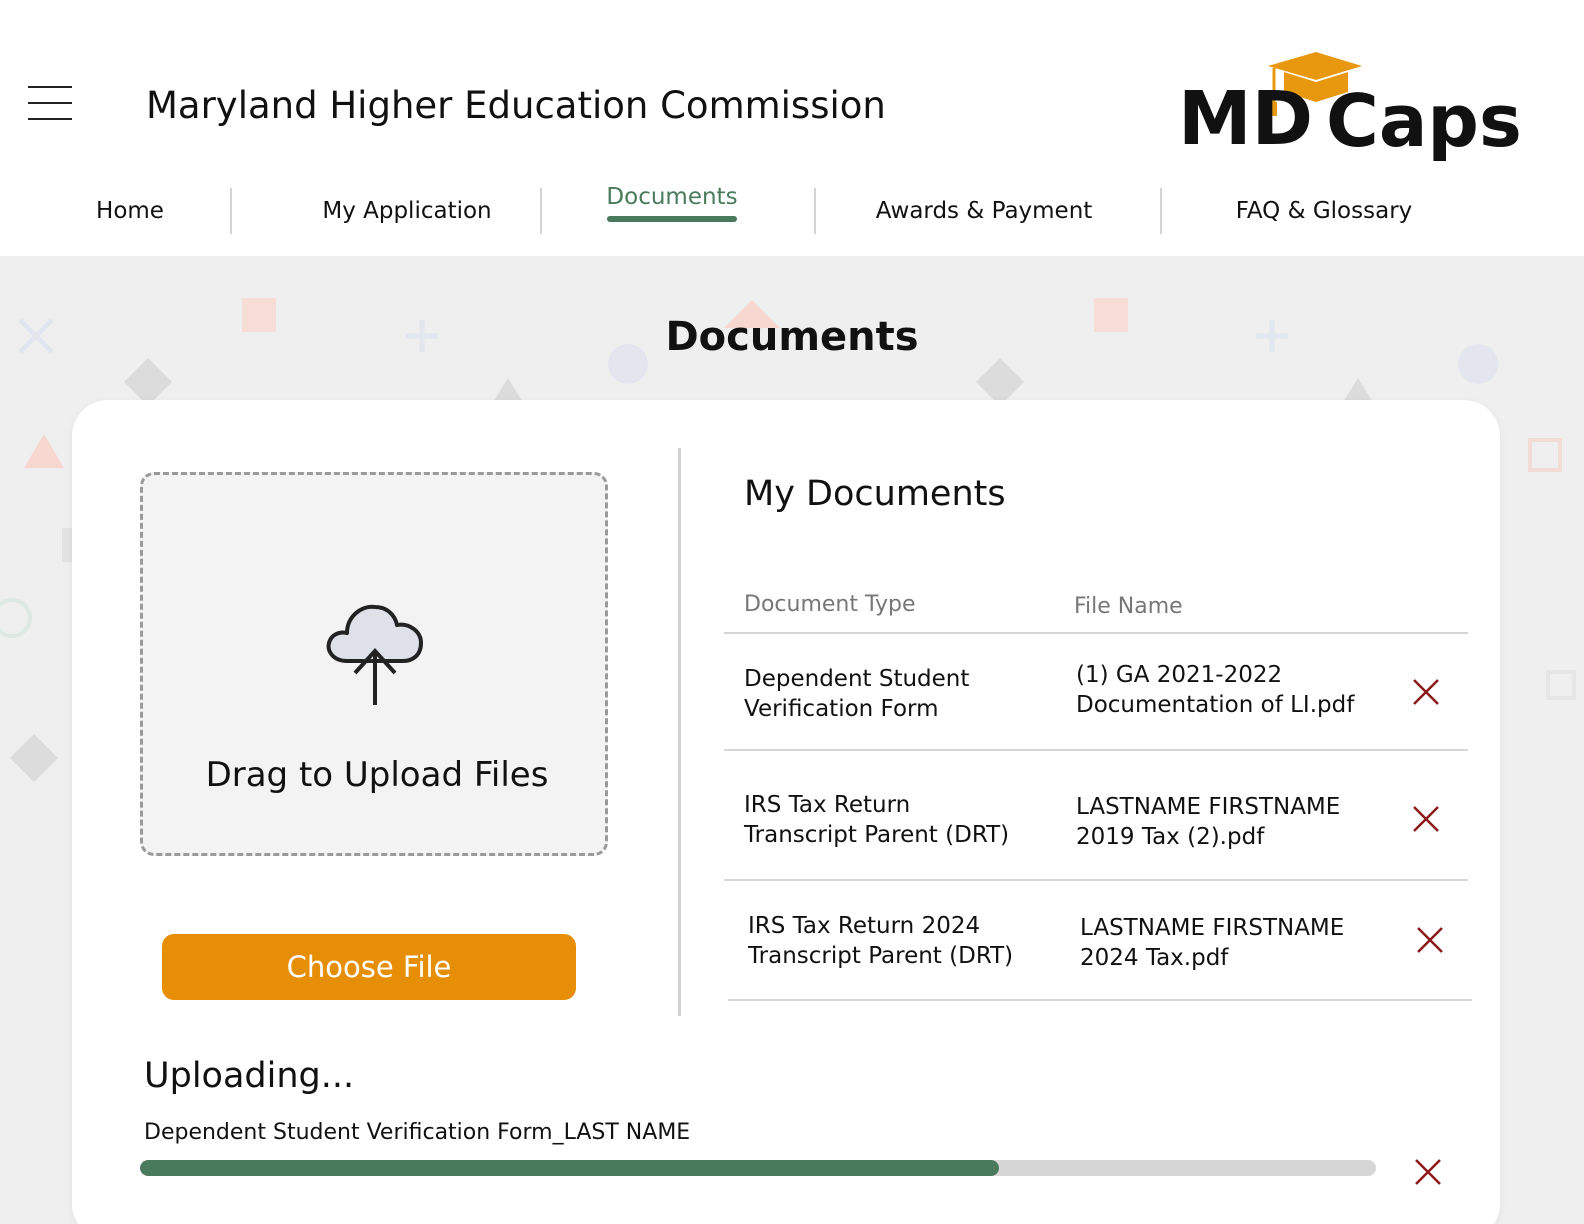 The height and width of the screenshot is (1224, 1584). I want to click on nav-faq-glossary: FAQ & Glossary, so click(1324, 210).